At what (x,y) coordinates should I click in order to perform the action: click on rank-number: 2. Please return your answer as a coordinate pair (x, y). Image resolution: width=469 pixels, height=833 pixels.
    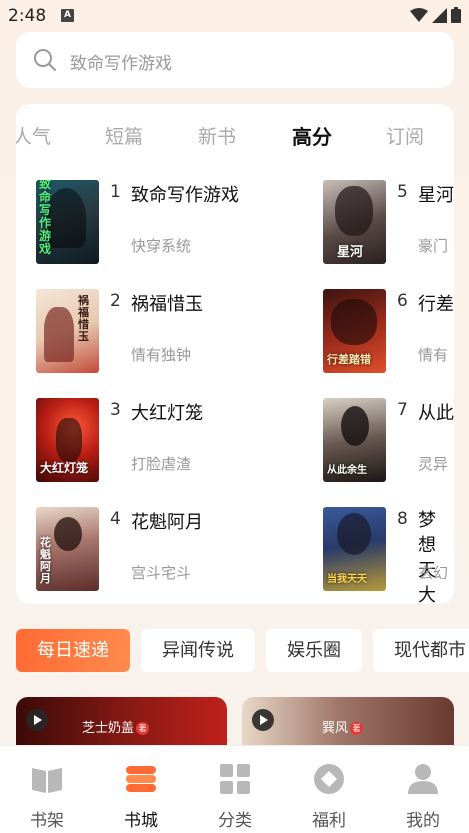
    Looking at the image, I should click on (115, 301).